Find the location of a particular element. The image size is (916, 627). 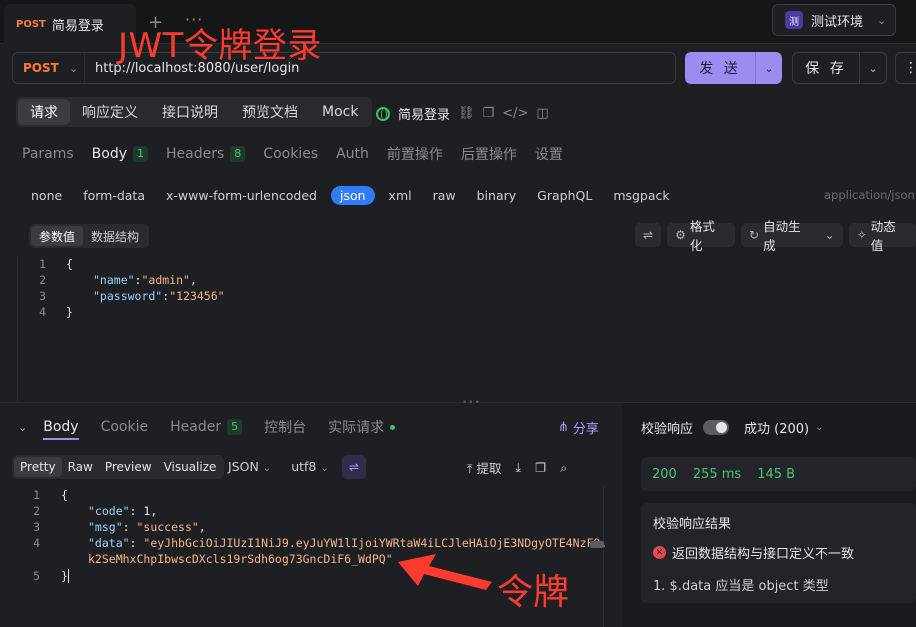

status-select: 成功 (200) ⌄ is located at coordinates (783, 427).